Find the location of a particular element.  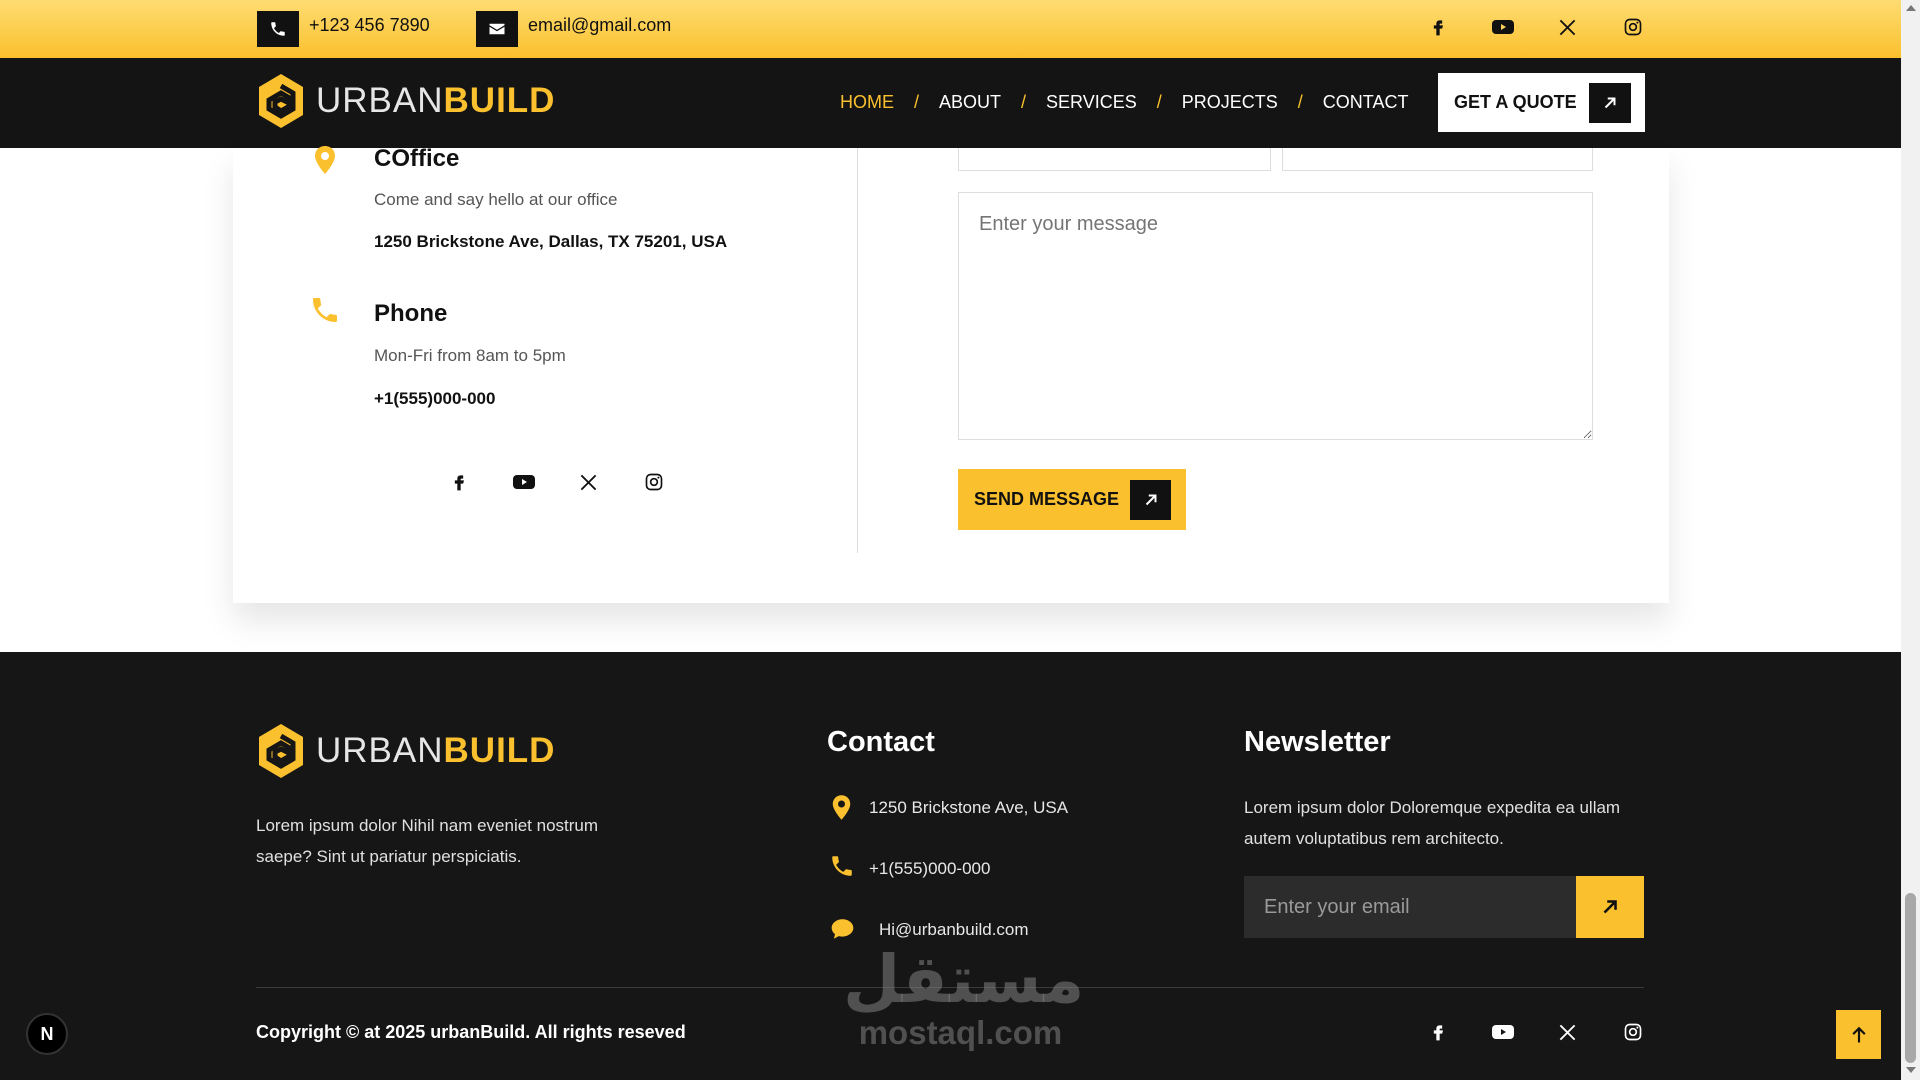

service-field is located at coordinates (1437, 159).